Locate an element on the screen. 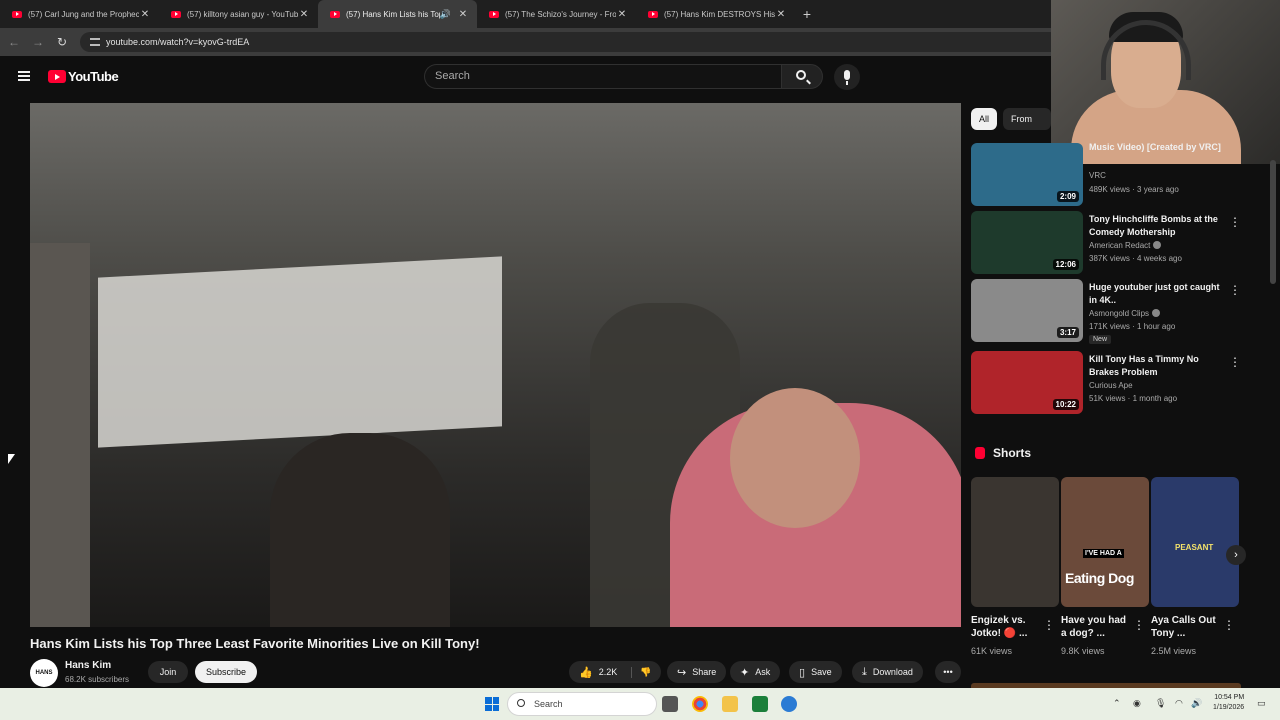 The width and height of the screenshot is (1280, 720). download-button: ⤓ Download is located at coordinates (887, 672).